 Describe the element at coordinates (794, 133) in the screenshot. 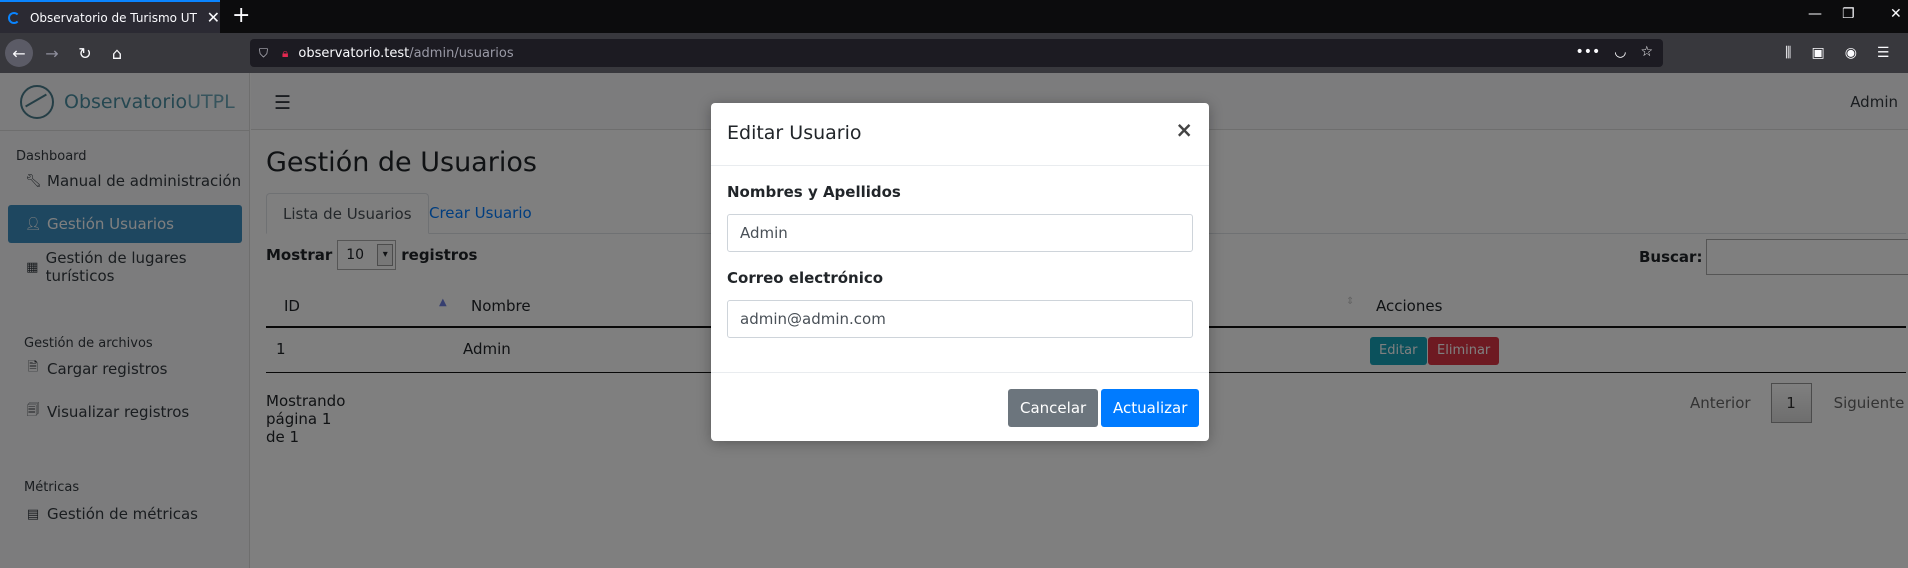

I see `modal-title: Editar Usuario` at that location.